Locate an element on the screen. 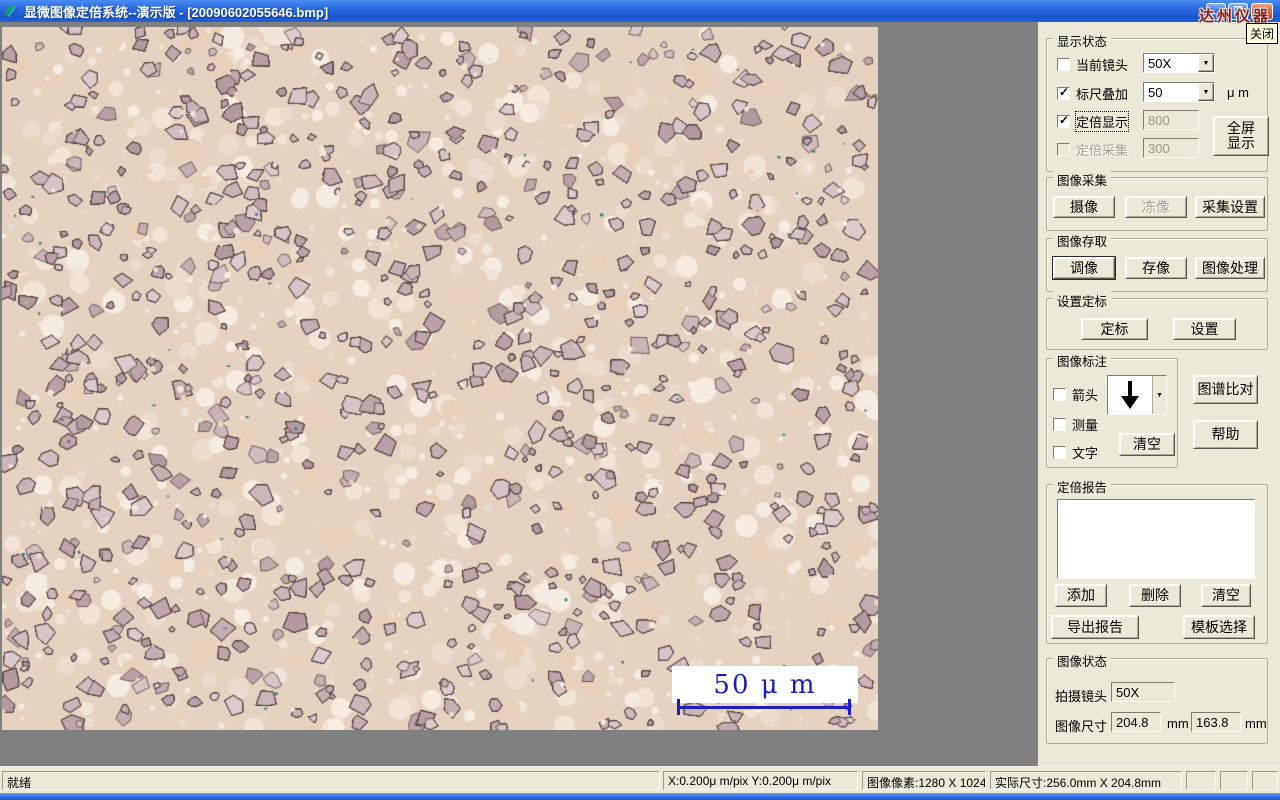 This screenshot has height=800, width=1280. minimize-icon: ─ is located at coordinates (1216, 14).